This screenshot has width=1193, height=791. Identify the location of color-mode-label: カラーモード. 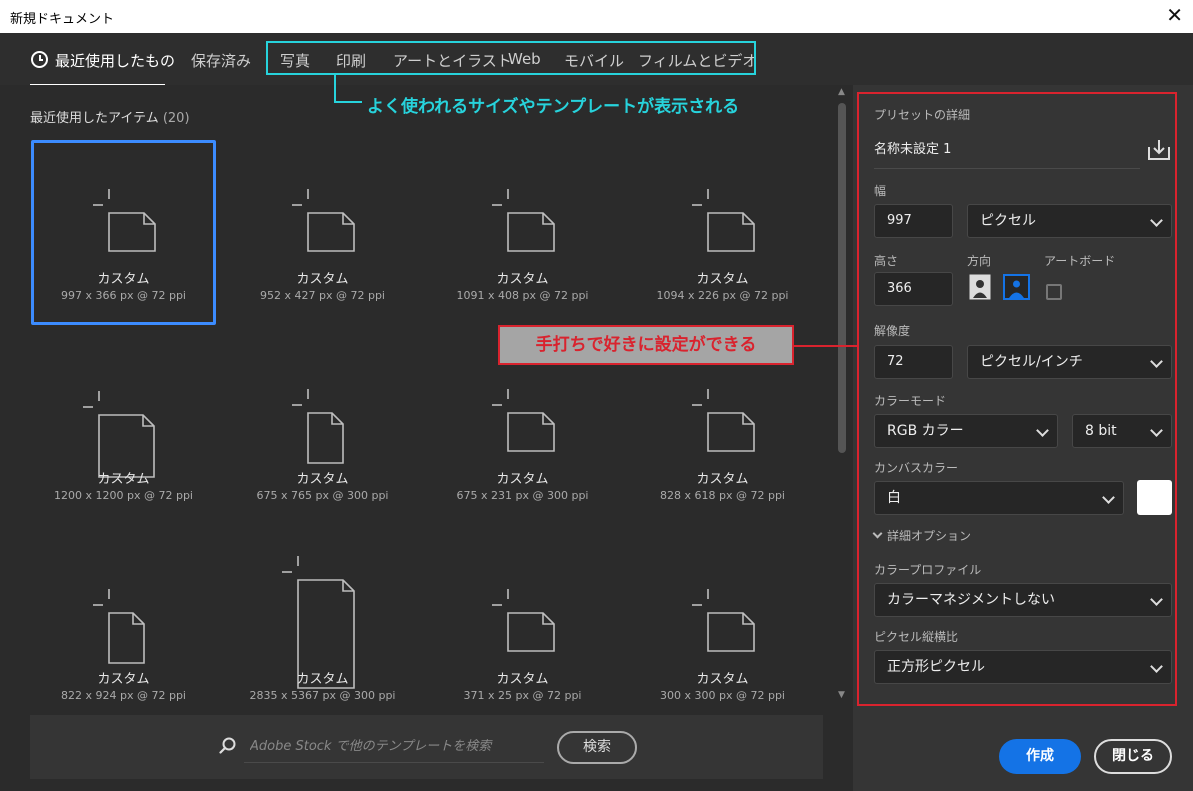
(910, 401).